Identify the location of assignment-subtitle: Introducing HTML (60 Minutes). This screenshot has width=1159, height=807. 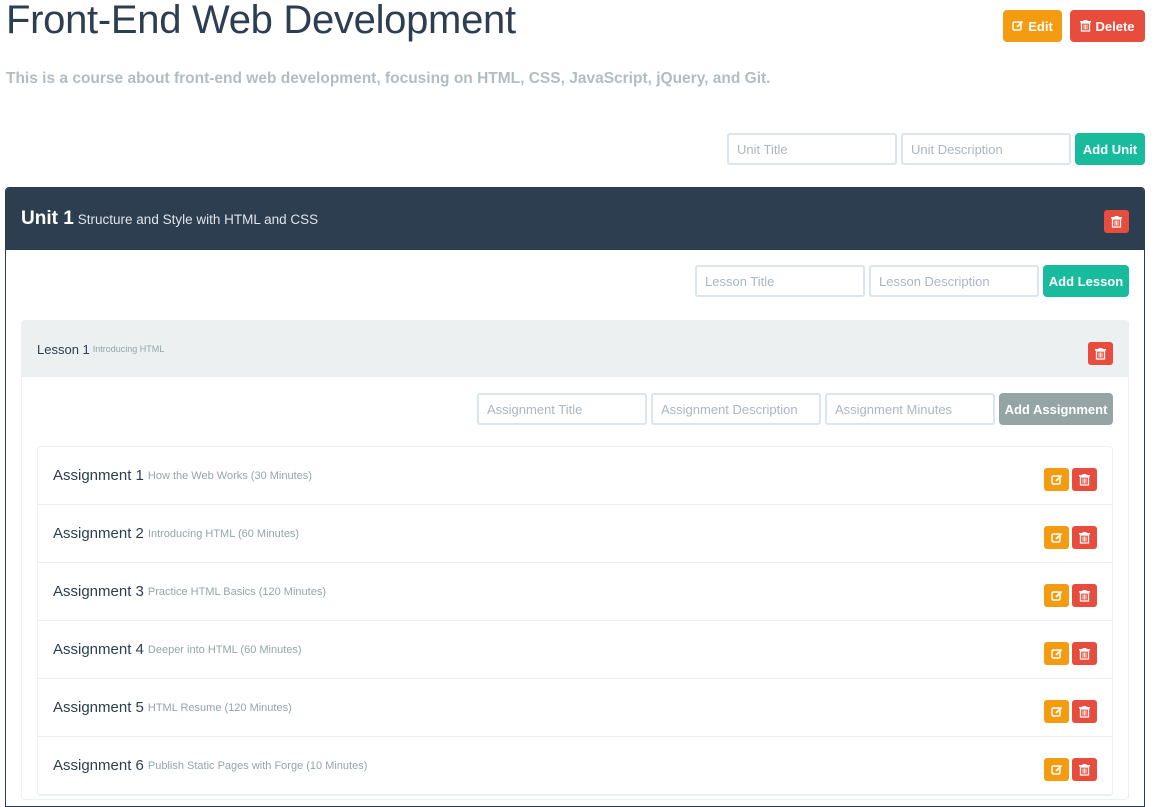
(223, 533).